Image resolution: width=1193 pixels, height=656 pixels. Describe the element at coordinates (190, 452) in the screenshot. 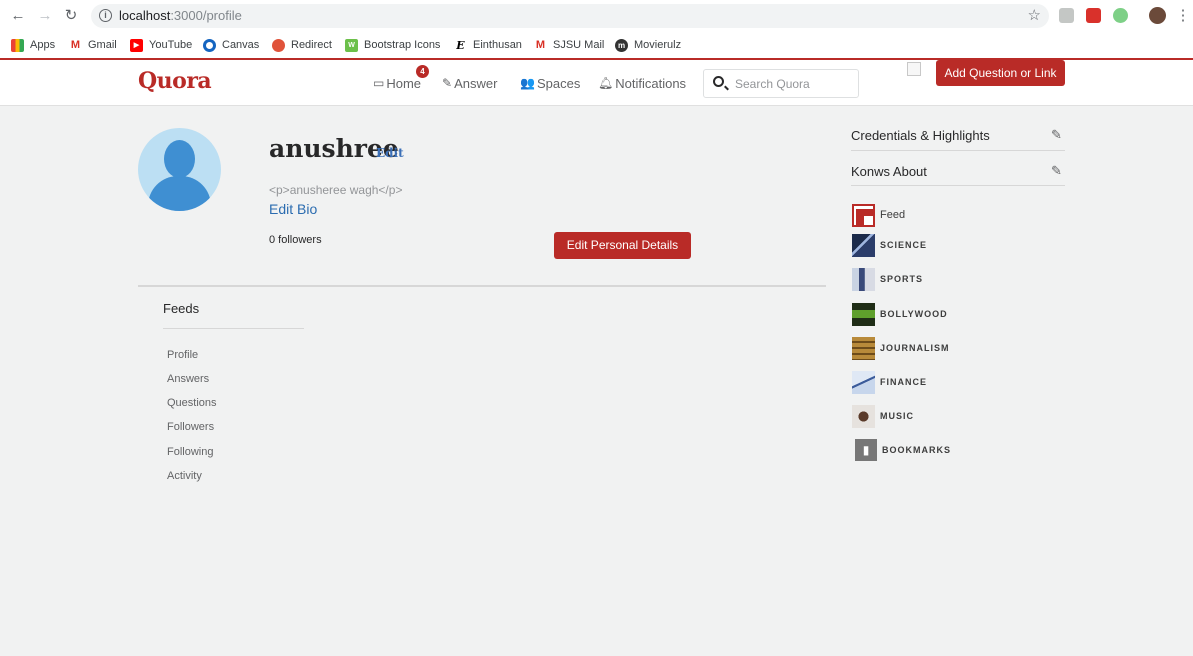

I see `feed-link-following: Following` at that location.